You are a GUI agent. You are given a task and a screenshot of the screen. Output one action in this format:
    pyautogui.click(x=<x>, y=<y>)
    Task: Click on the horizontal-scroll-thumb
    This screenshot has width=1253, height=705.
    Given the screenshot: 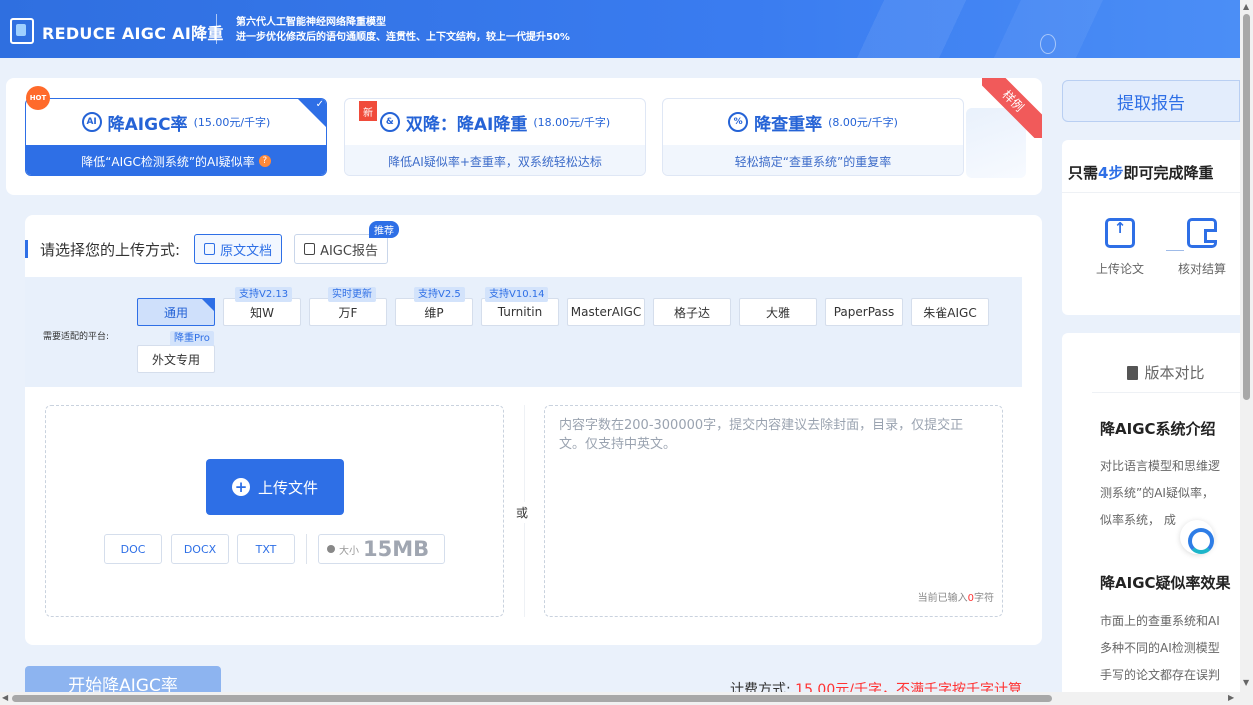 What is the action you would take?
    pyautogui.click(x=532, y=698)
    